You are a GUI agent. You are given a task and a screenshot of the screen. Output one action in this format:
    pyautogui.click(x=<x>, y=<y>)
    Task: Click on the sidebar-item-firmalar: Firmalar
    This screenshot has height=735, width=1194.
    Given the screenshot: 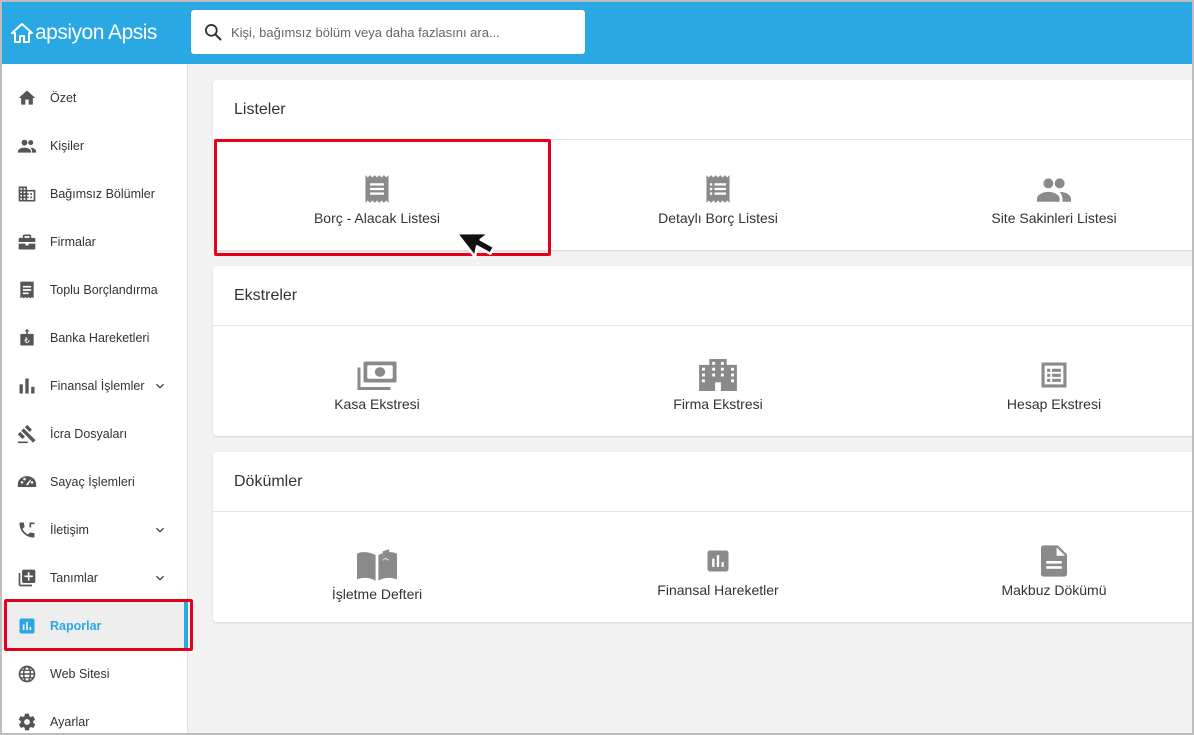 What is the action you would take?
    pyautogui.click(x=95, y=242)
    